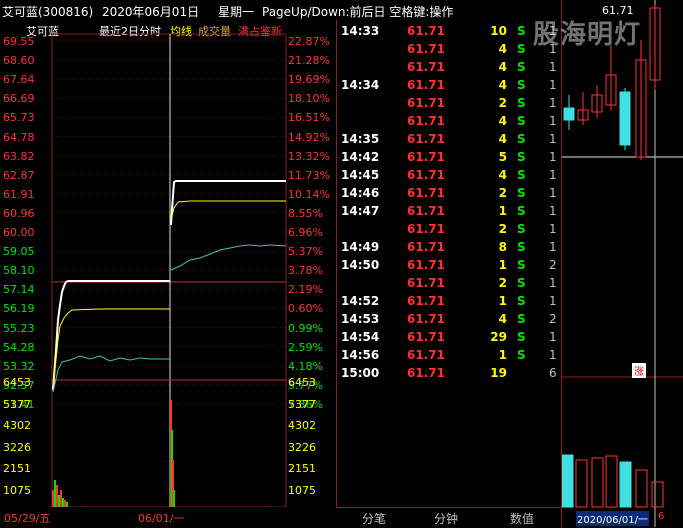 The image size is (683, 528). What do you see at coordinates (449, 193) in the screenshot?
I see `tick-row: 14:46 61.71 2 S 1` at bounding box center [449, 193].